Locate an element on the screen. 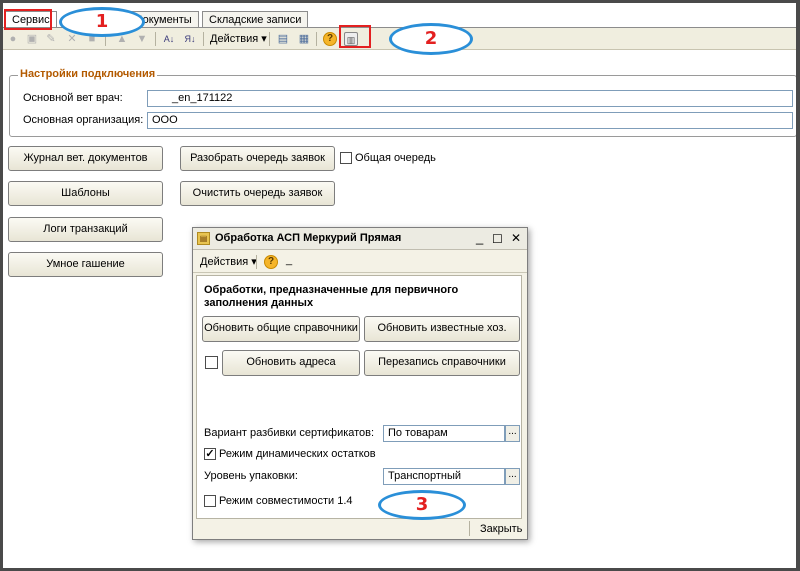 The height and width of the screenshot is (571, 800). close-icon: ✕ is located at coordinates (516, 238).